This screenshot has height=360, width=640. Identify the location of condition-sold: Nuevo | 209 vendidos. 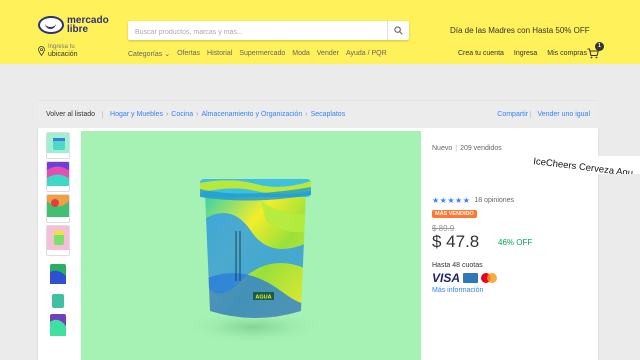
(467, 148).